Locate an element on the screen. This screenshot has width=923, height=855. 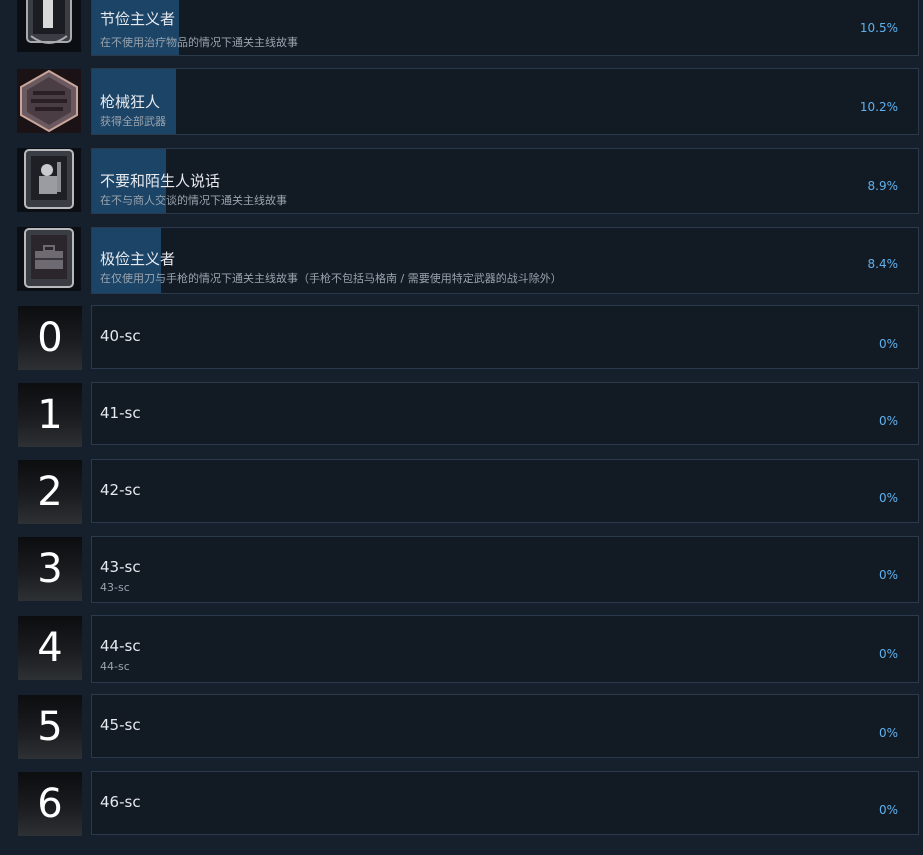
achievement-card: 40-sc 0% is located at coordinates (505, 337).